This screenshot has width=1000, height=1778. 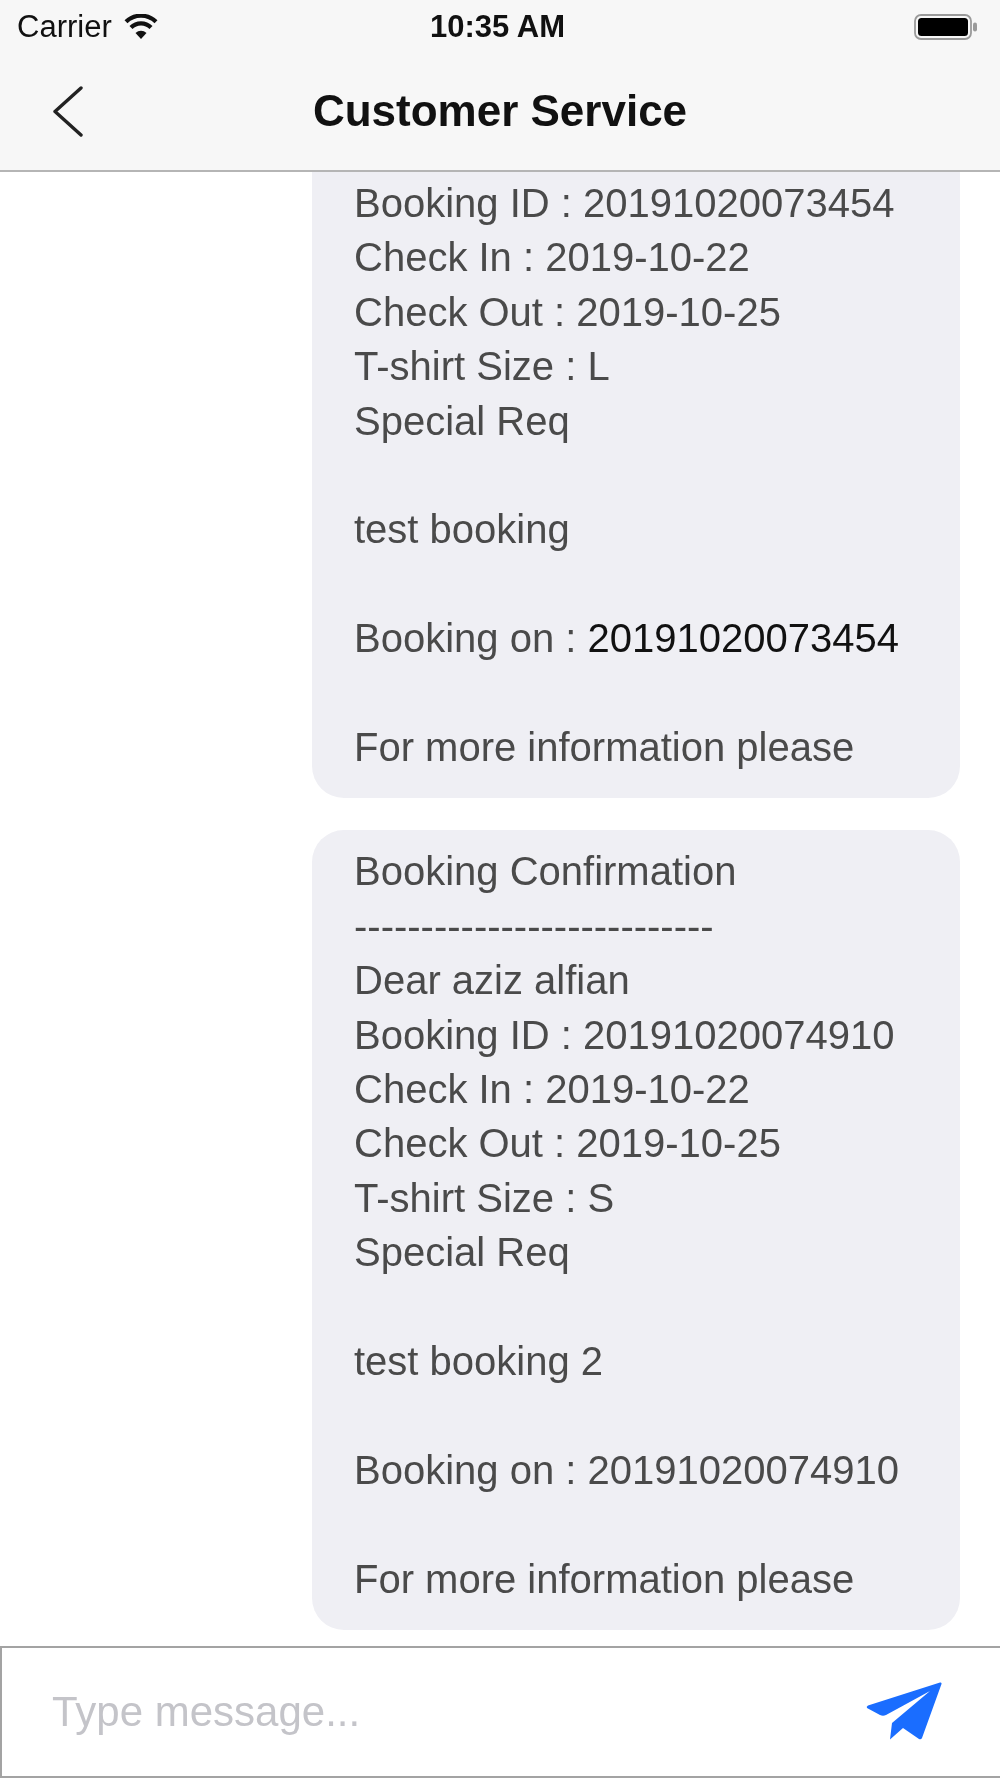 What do you see at coordinates (743, 638) in the screenshot?
I see `booking-number-link: 20191020073454` at bounding box center [743, 638].